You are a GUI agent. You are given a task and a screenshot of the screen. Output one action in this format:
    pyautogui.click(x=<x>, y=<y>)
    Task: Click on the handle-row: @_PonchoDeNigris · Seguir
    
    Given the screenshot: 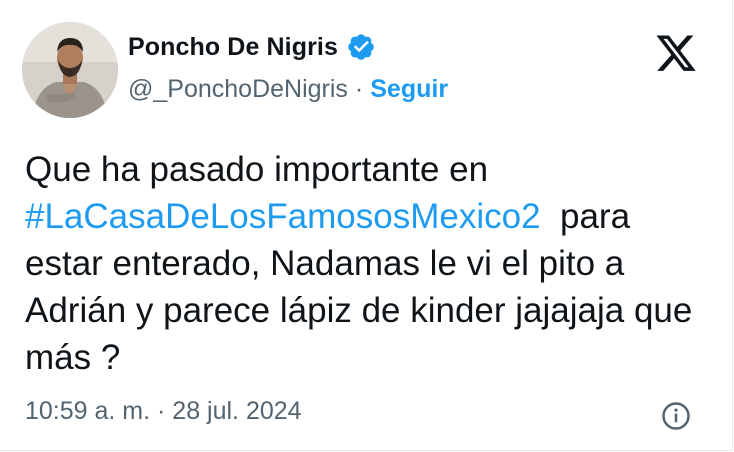 What is the action you would take?
    pyautogui.click(x=288, y=89)
    